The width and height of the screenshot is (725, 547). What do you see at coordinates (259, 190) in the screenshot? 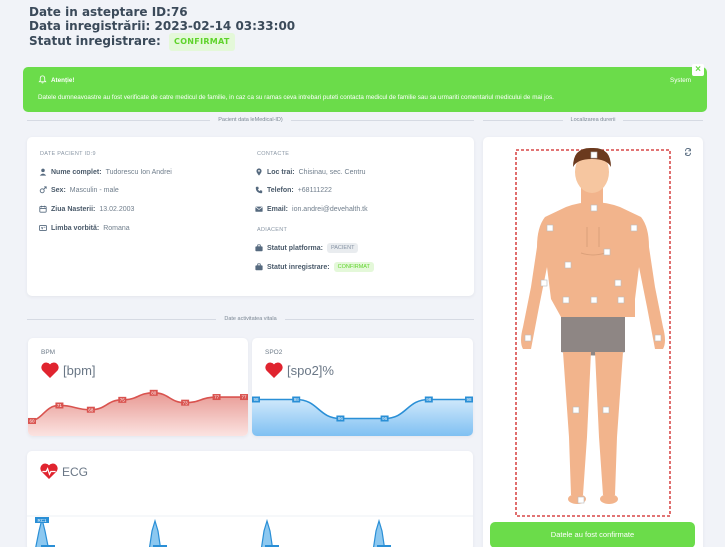
I see `phone-icon` at bounding box center [259, 190].